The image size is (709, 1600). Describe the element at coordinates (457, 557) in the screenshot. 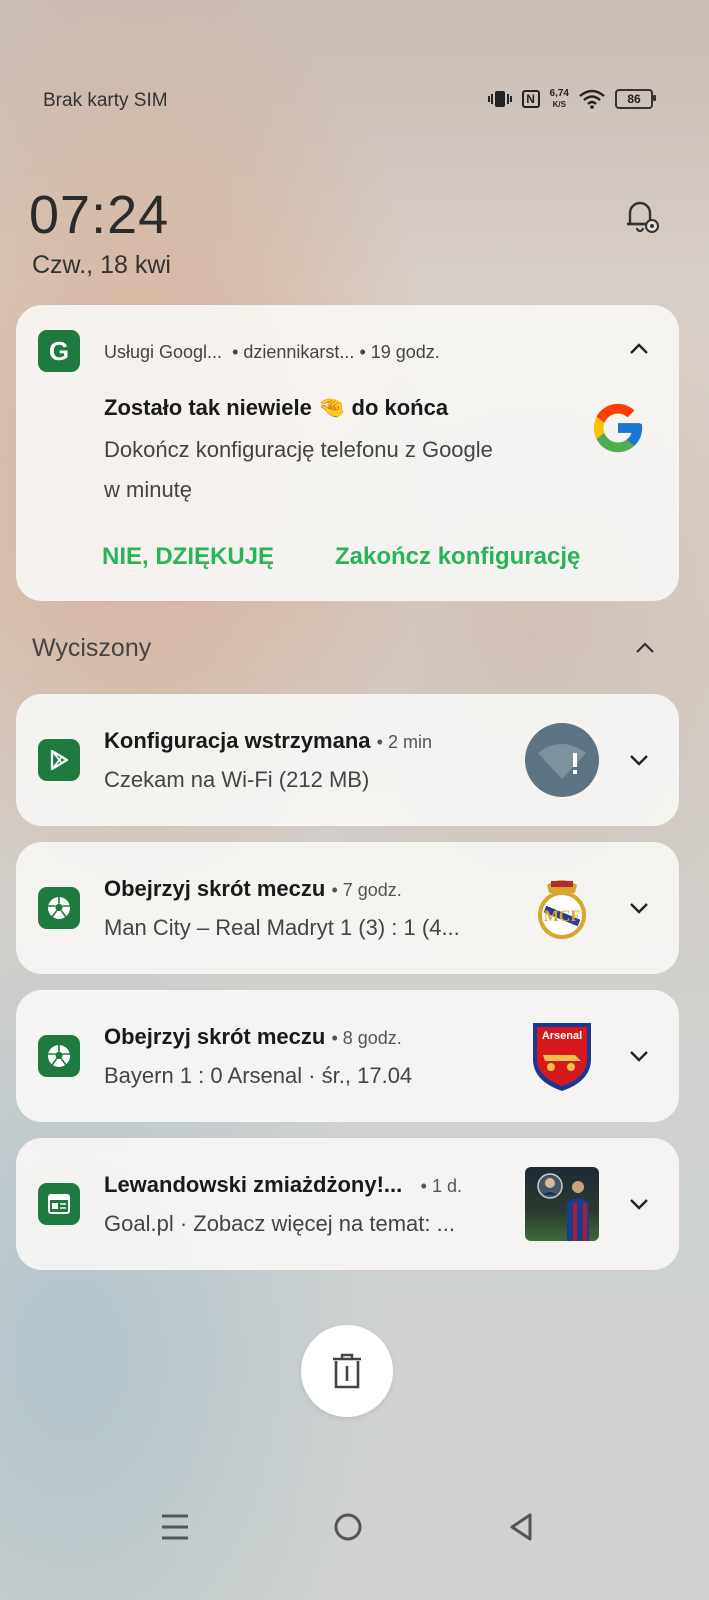

I see `finish-setup-button: Zakończ konfigurację` at that location.